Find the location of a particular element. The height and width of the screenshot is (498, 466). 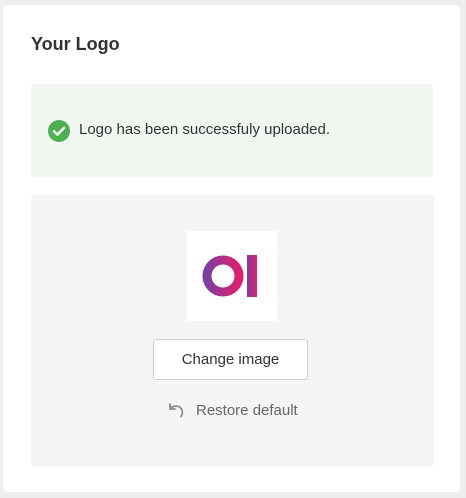

logo-preview is located at coordinates (232, 276).